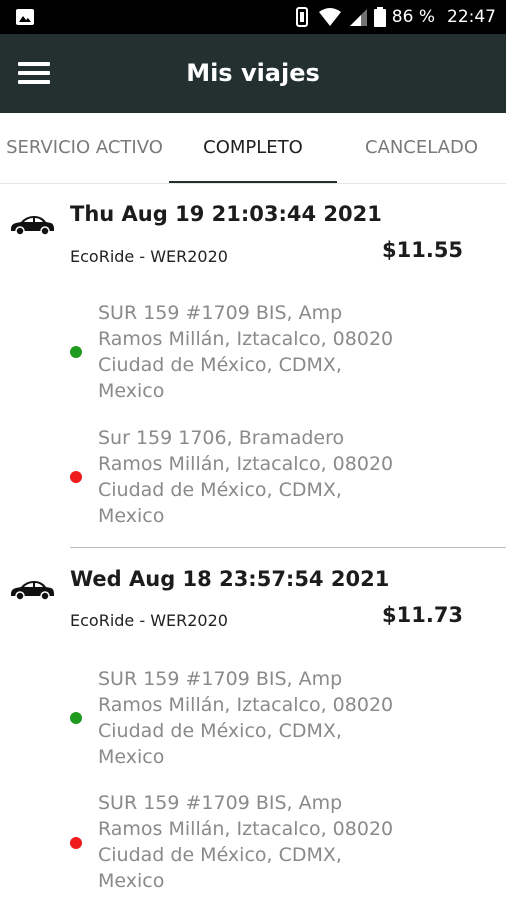  Describe the element at coordinates (84, 148) in the screenshot. I see `tab-servicio-activo: SERVICIO ACTIVO` at that location.